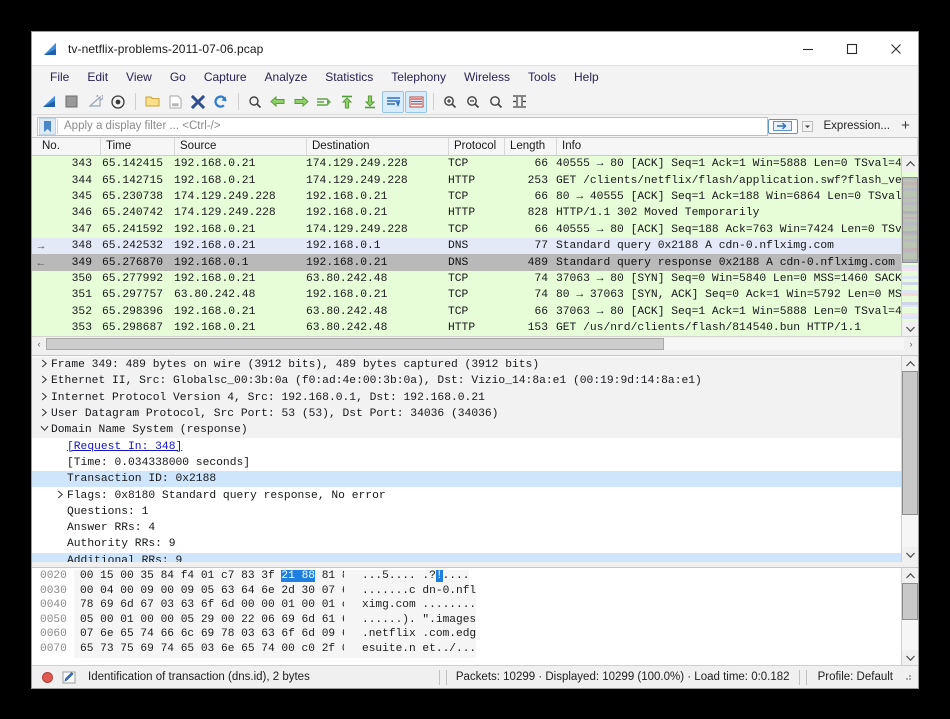  Describe the element at coordinates (241, 146) in the screenshot. I see `column-header-source: Source` at that location.